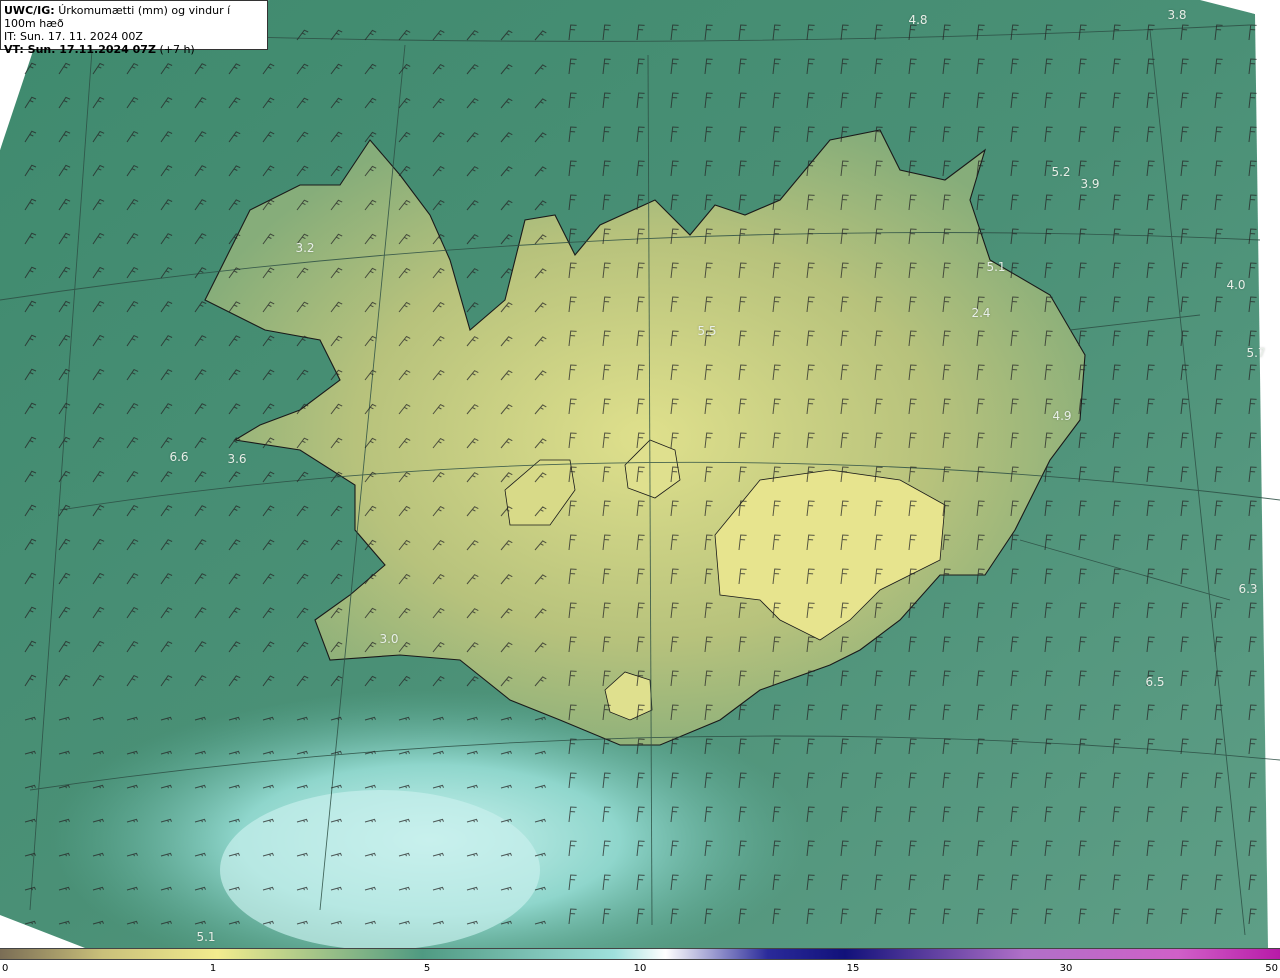 The image size is (1280, 978). I want to click on product-code: UWC/IG:, so click(29, 10).